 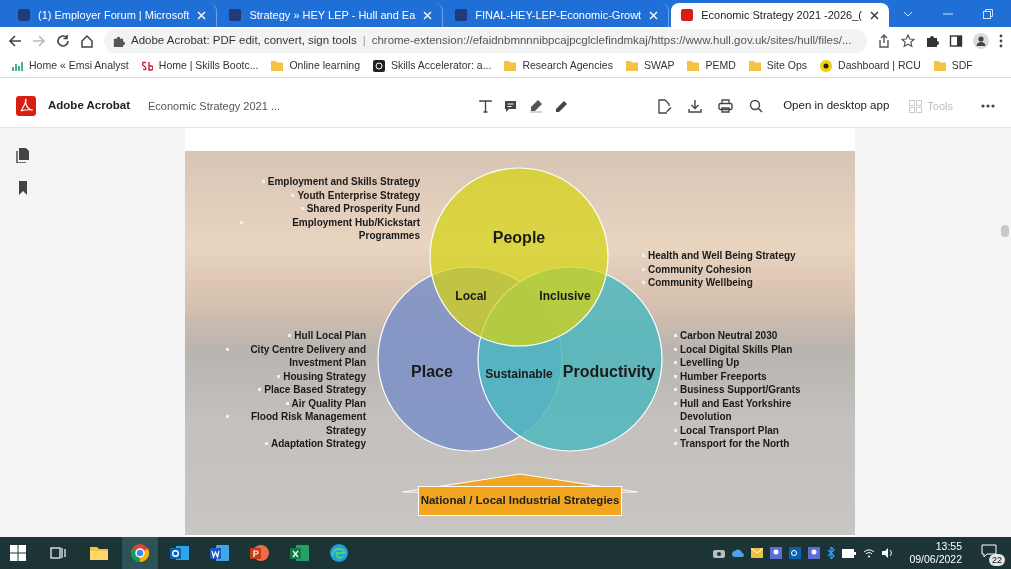 I want to click on search-icon, so click(x=756, y=106).